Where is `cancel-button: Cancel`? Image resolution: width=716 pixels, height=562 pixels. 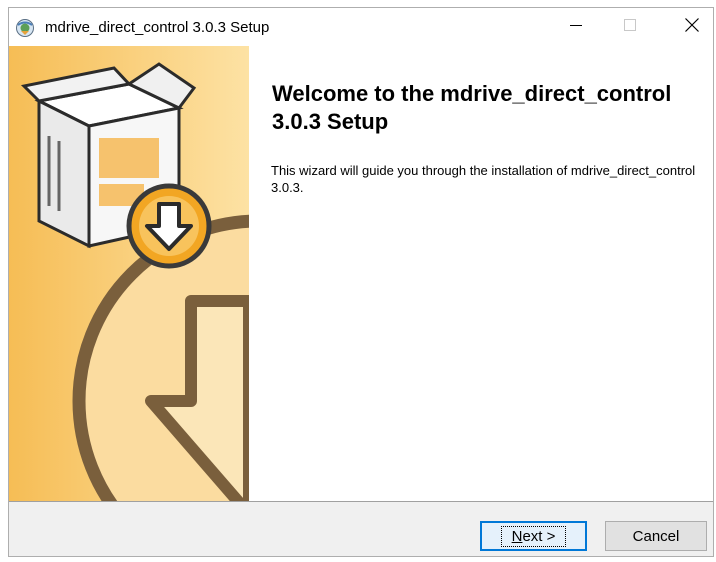
cancel-button: Cancel is located at coordinates (656, 536).